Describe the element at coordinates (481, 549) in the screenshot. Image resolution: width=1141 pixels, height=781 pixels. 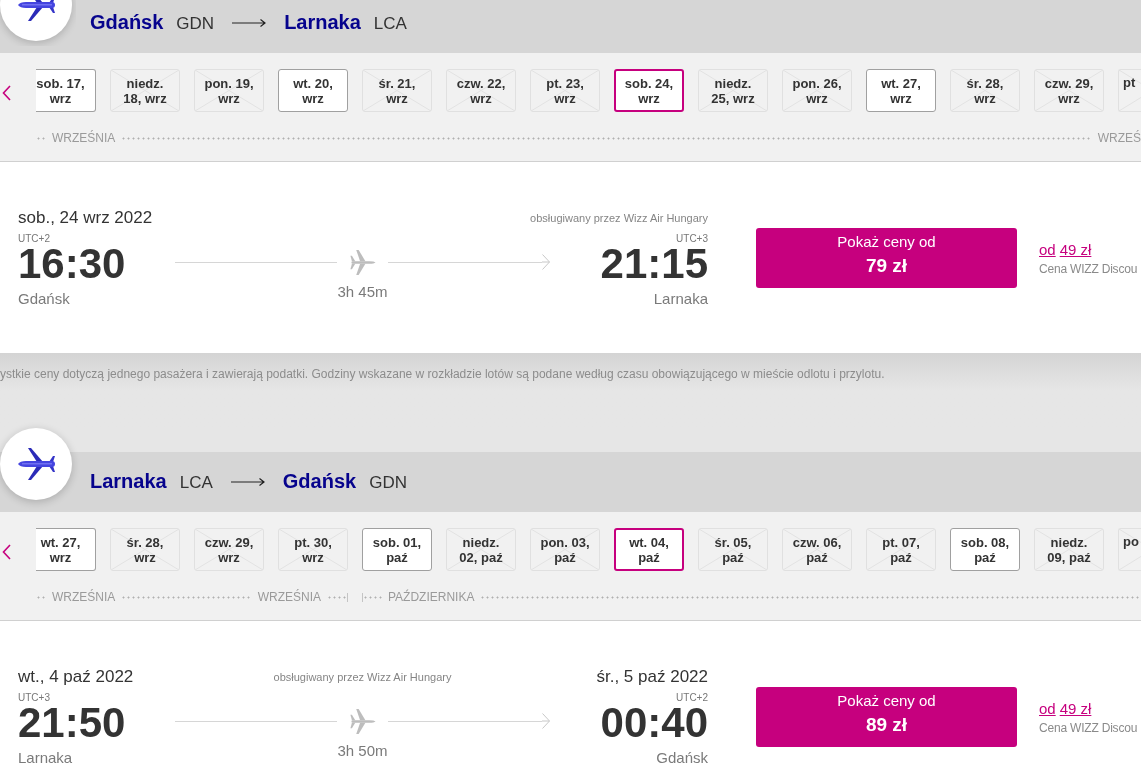
I see `date-button: niedz. 02, paź` at that location.